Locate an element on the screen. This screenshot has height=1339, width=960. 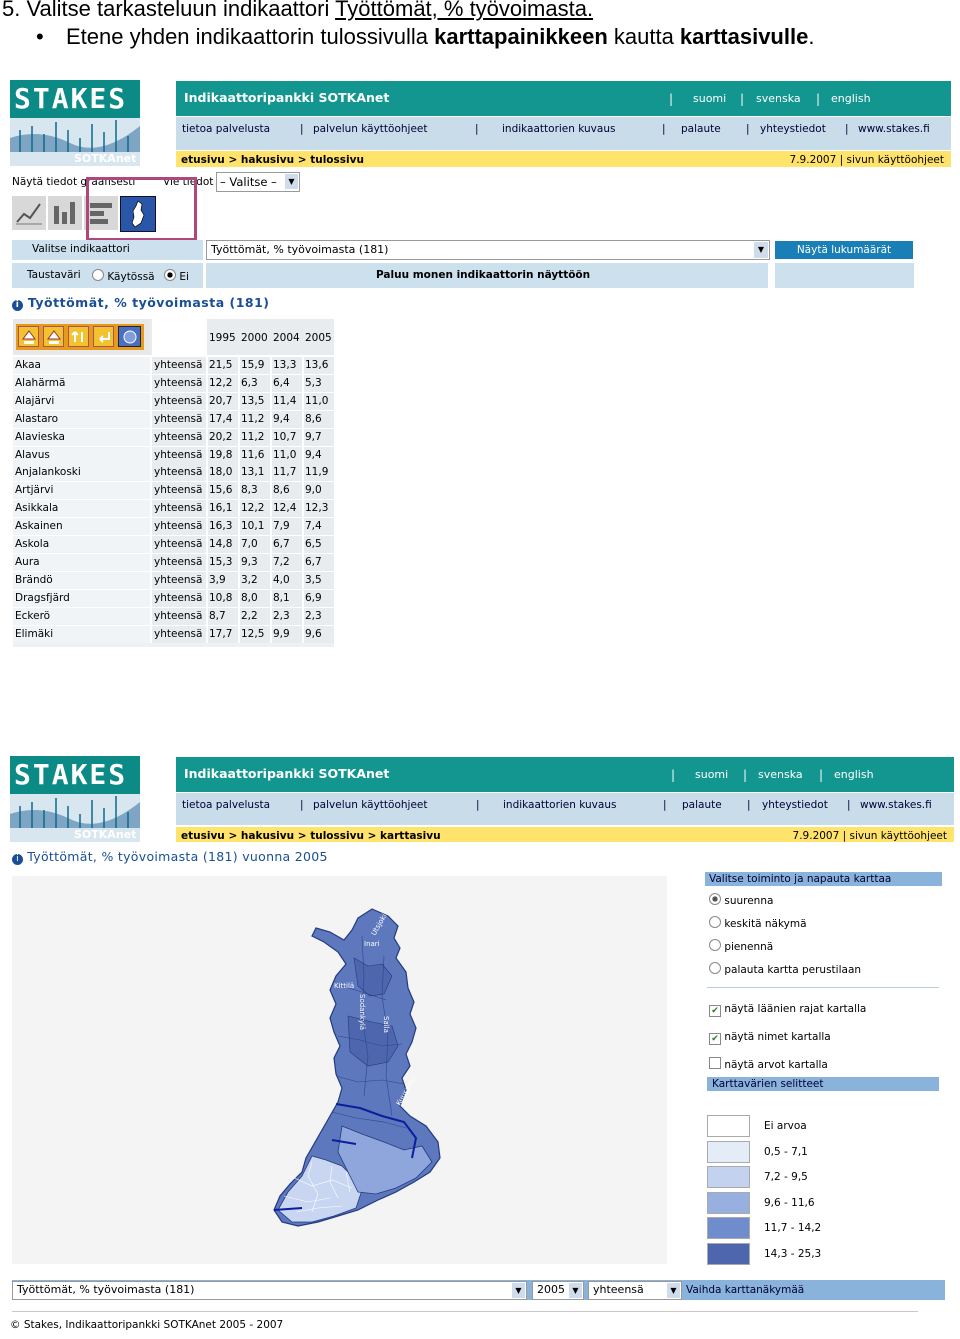
map-label: Inari is located at coordinates (372, 944).